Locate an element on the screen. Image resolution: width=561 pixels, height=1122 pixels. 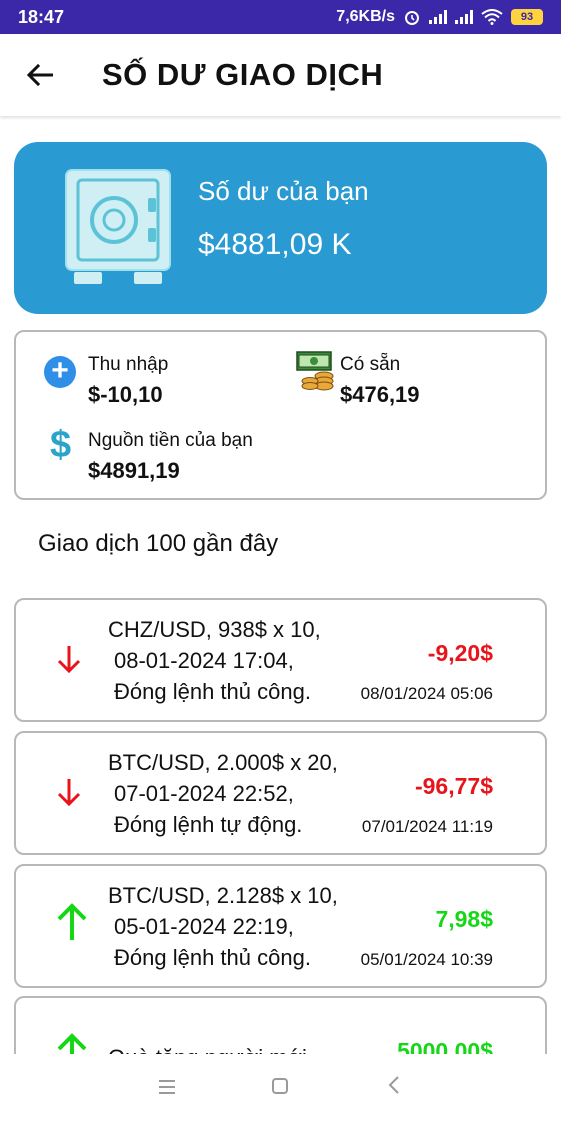
back-nav-button is located at coordinates (394, 1088).